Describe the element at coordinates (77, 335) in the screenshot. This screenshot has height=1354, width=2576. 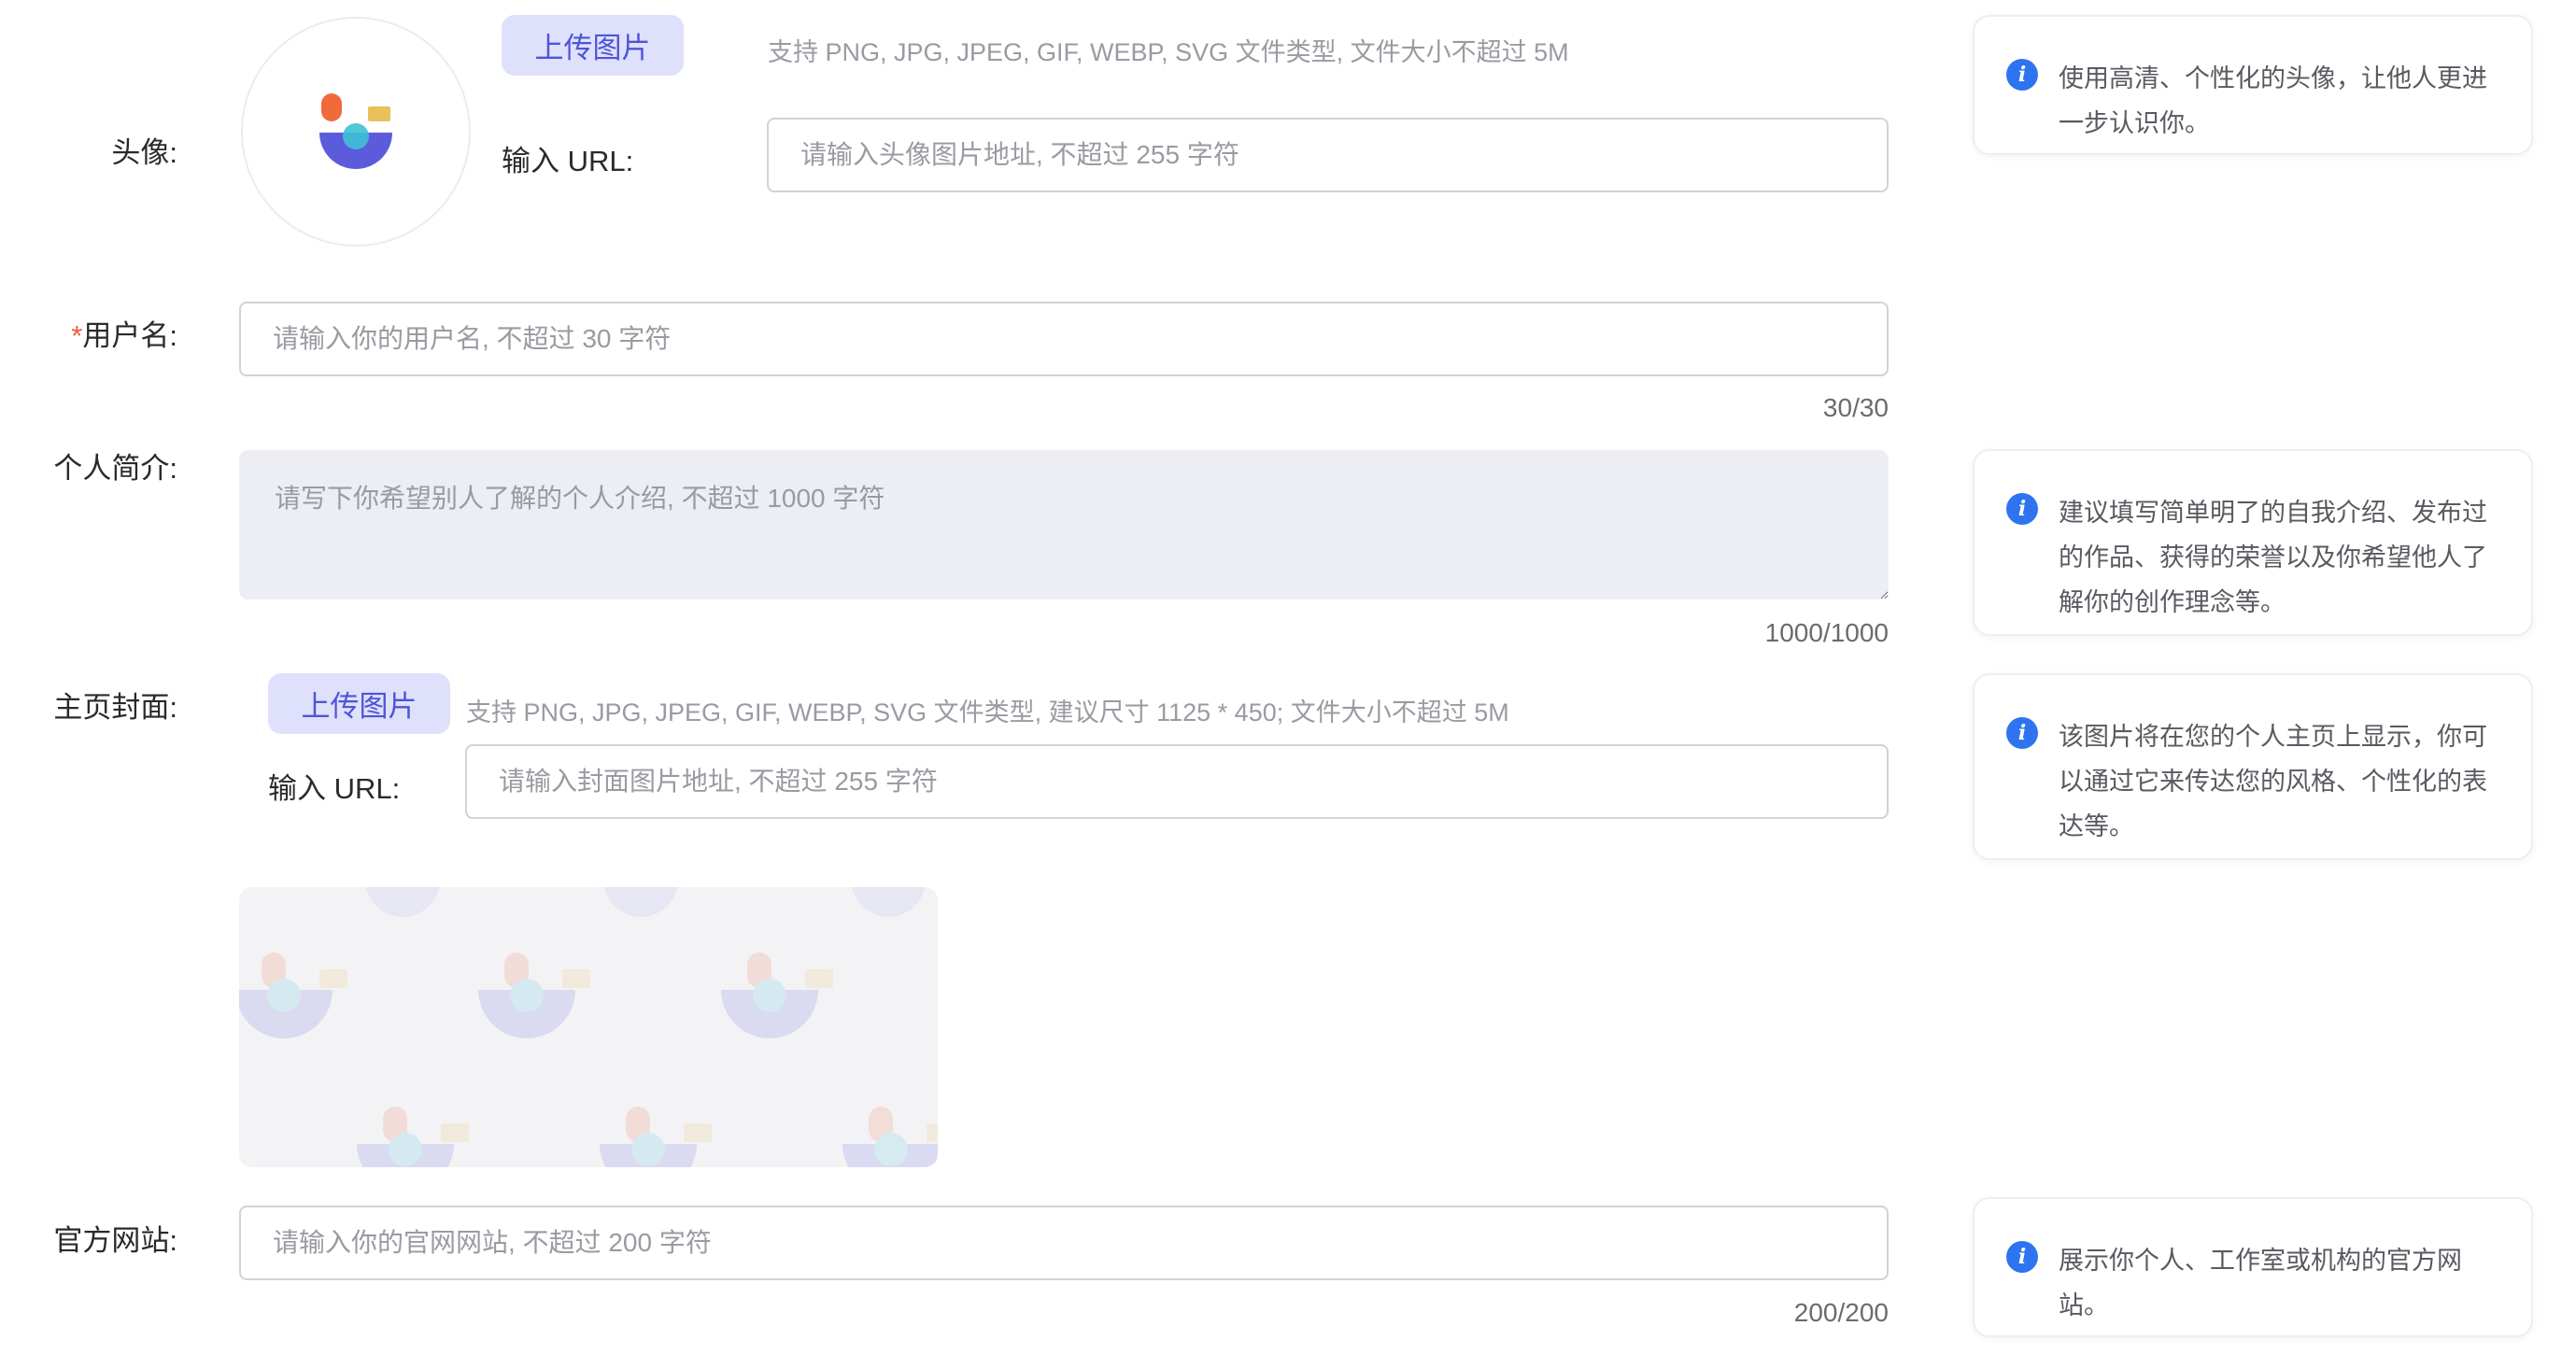
I see `required-mark: *` at that location.